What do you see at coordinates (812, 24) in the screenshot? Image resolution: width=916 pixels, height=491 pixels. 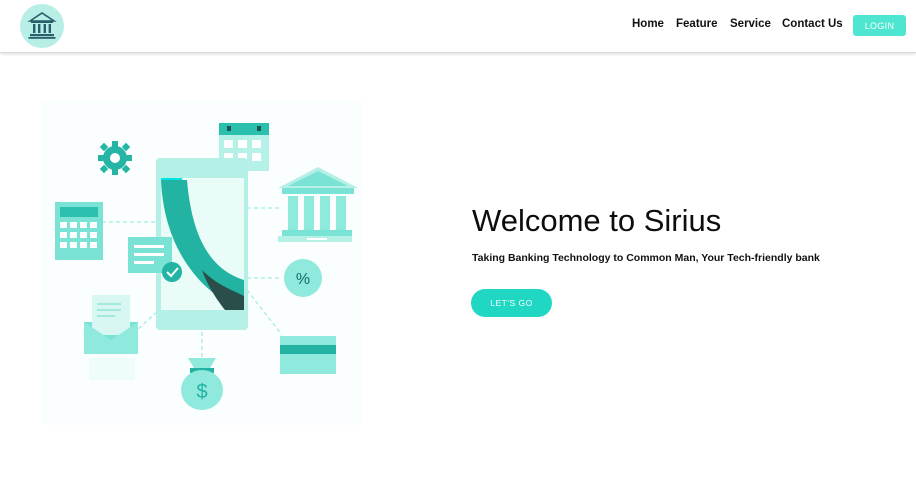 I see `nav-contact-us-link: Contact Us` at bounding box center [812, 24].